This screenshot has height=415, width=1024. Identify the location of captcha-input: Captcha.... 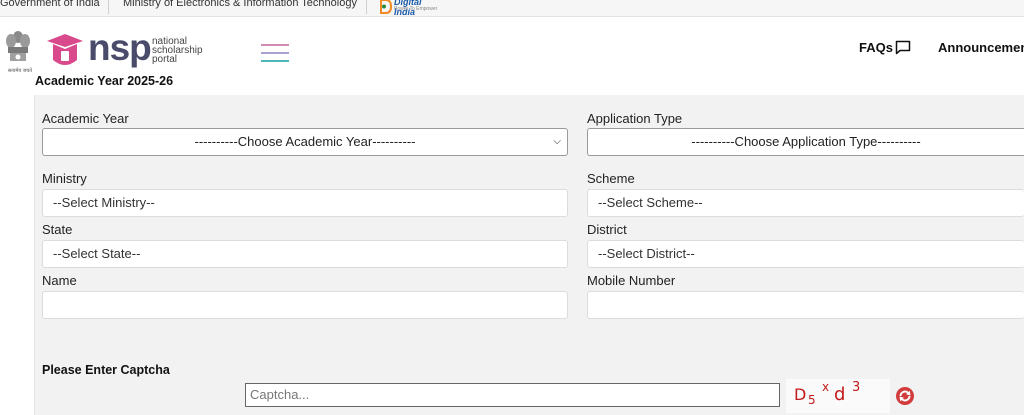
(512, 395).